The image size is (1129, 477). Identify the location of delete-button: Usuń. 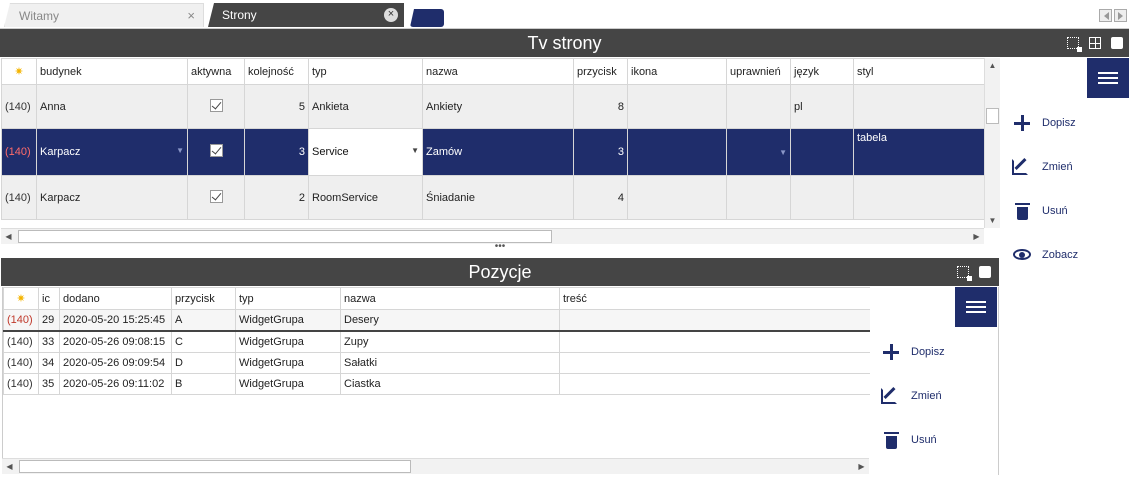
(909, 440).